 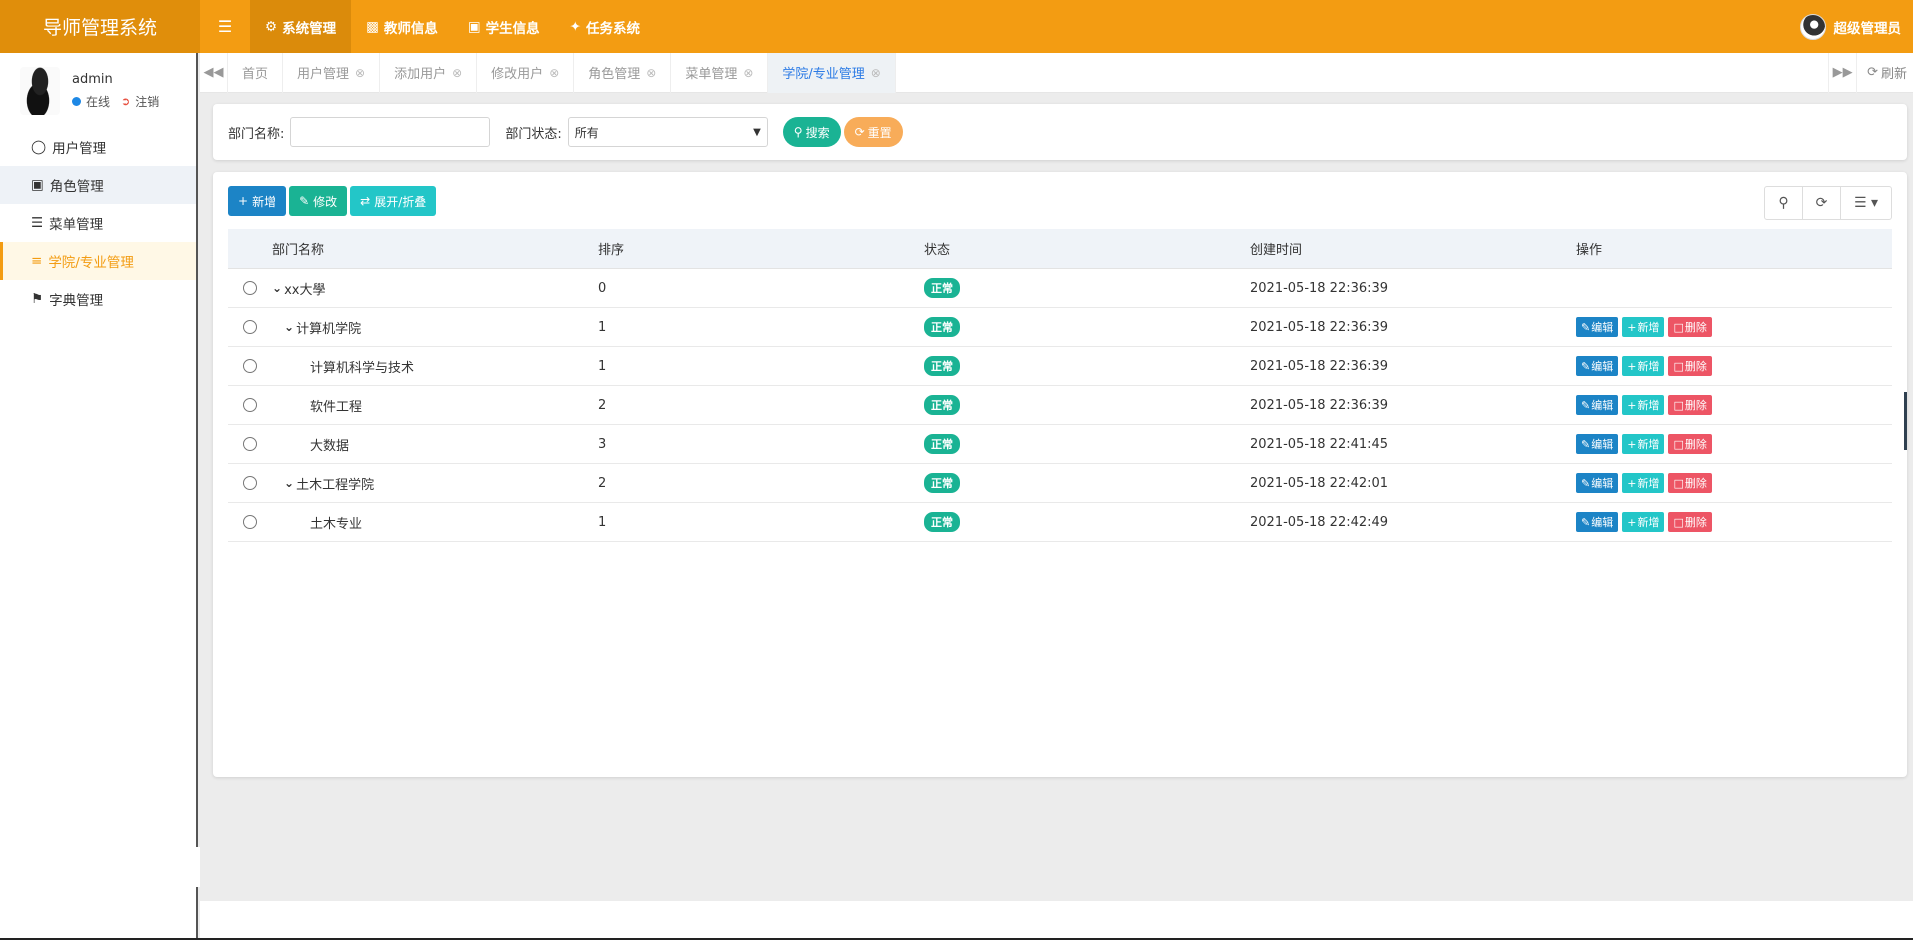 What do you see at coordinates (336, 524) in the screenshot?
I see `dept-name: 土木专业` at bounding box center [336, 524].